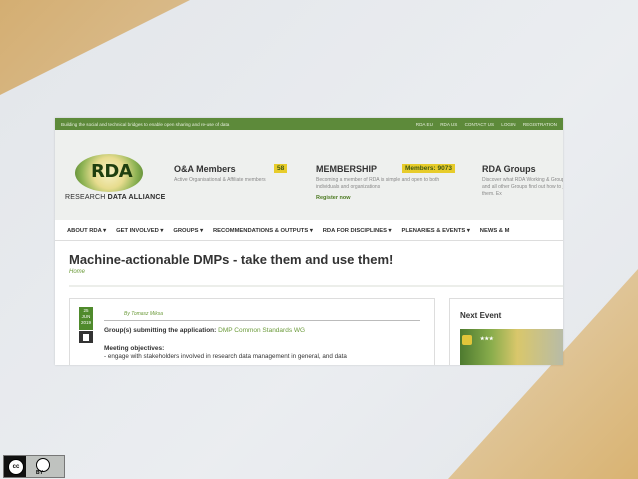 The height and width of the screenshot is (479, 638). What do you see at coordinates (86, 231) in the screenshot?
I see `nav-about-rda: ABOUT RDA ▾` at bounding box center [86, 231].